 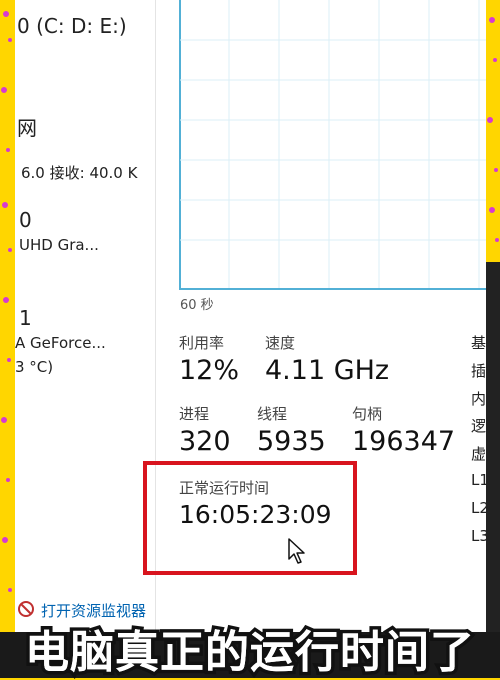 What do you see at coordinates (291, 441) in the screenshot?
I see `threads-value: 5935` at bounding box center [291, 441].